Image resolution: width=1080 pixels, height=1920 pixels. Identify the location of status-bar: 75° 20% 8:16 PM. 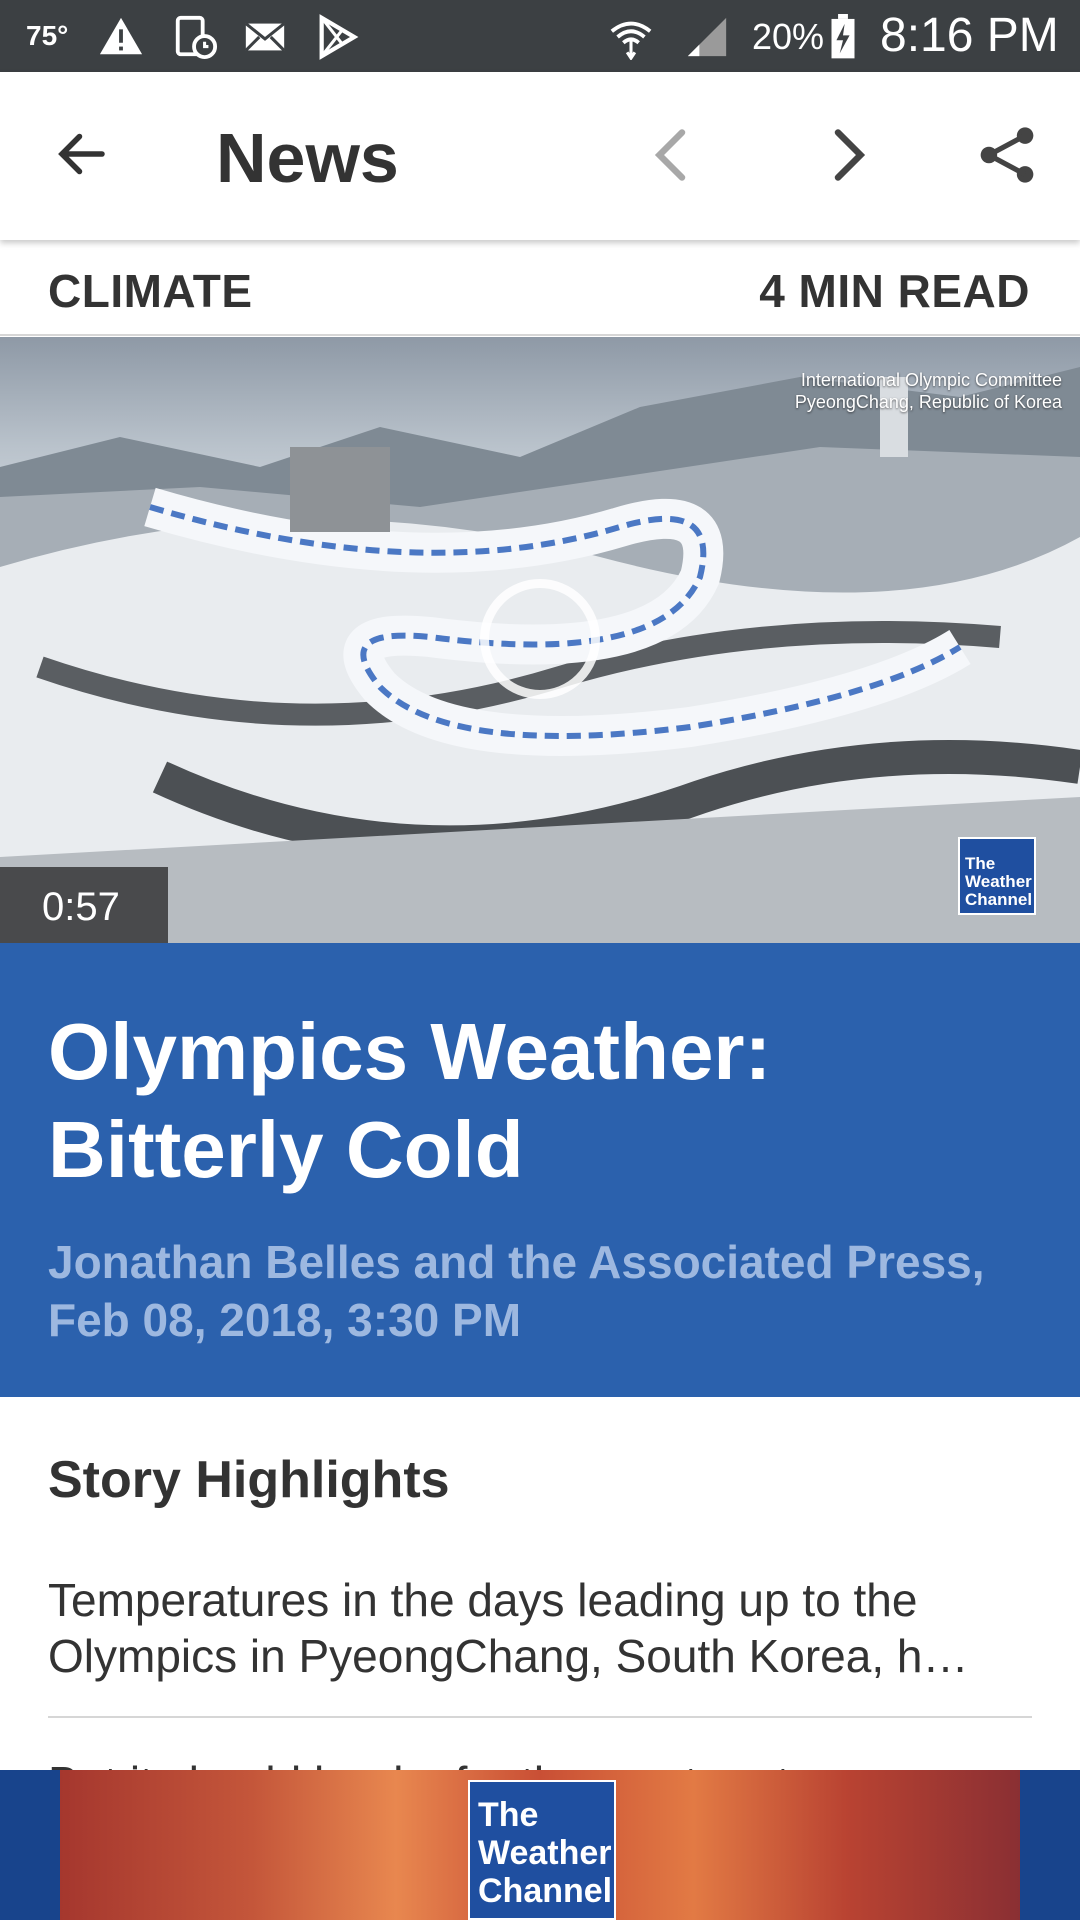
(540, 36).